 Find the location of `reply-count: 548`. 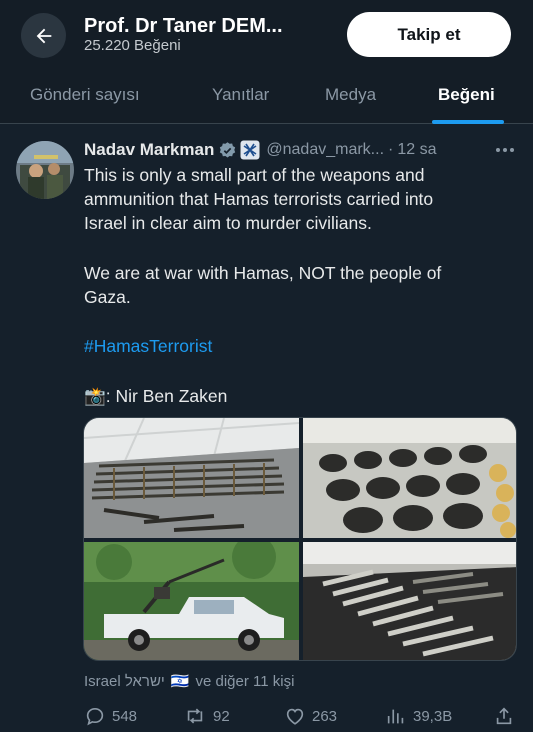

reply-count: 548 is located at coordinates (125, 716).